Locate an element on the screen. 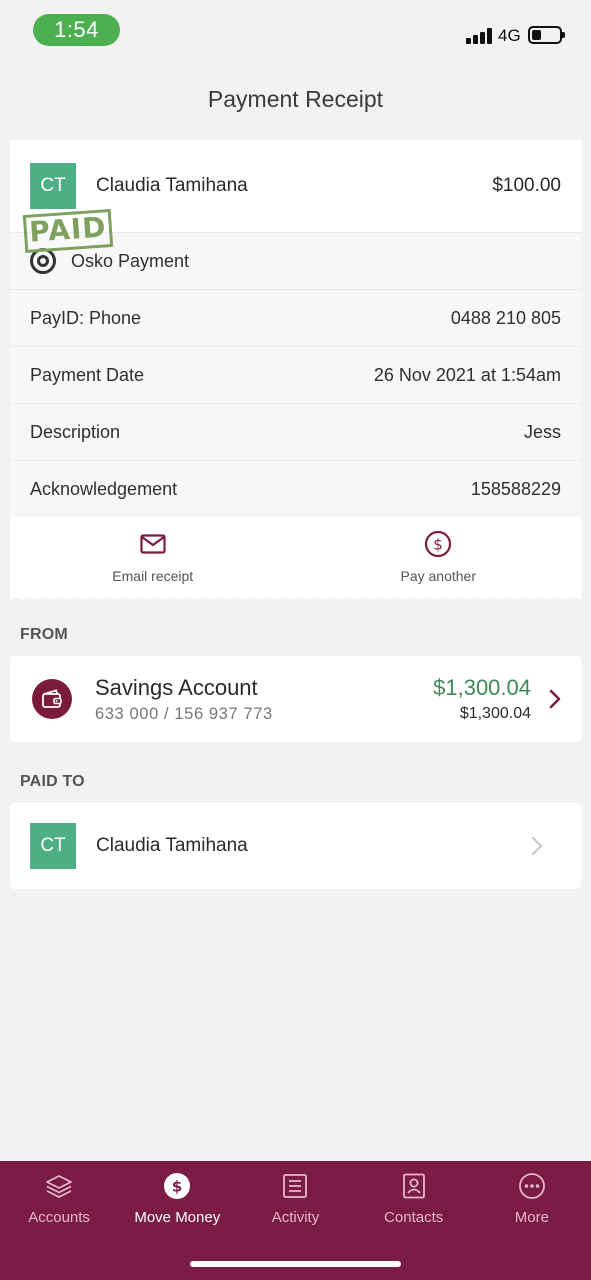 The image size is (591, 1280). email-receipt-button: Email receipt is located at coordinates (153, 557).